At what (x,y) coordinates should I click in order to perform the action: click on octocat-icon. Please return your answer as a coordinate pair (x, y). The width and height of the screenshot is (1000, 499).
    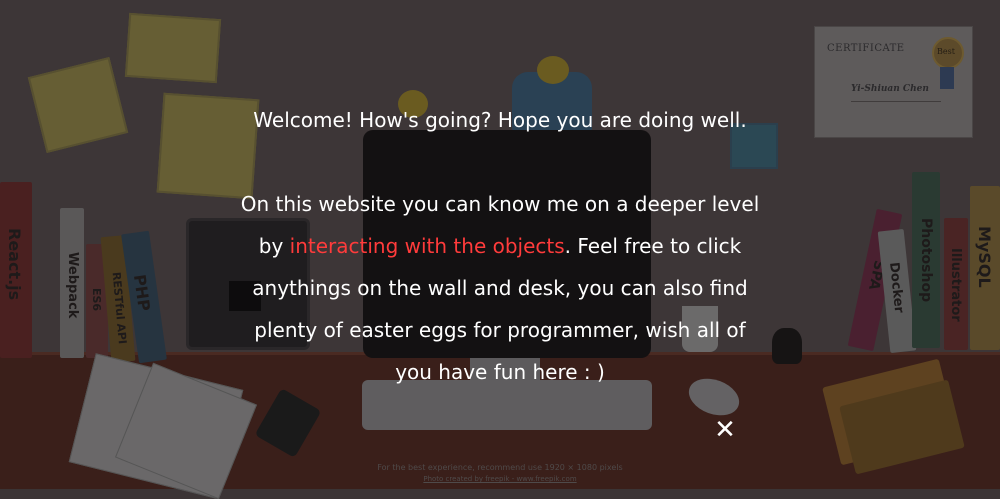
    Looking at the image, I should click on (787, 346).